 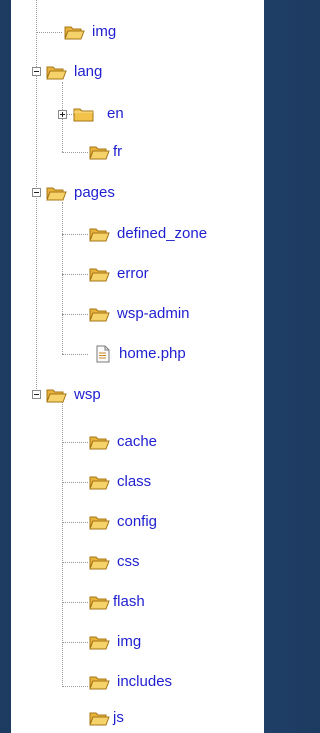 What do you see at coordinates (87, 394) in the screenshot?
I see `tree-item-label: wsp` at bounding box center [87, 394].